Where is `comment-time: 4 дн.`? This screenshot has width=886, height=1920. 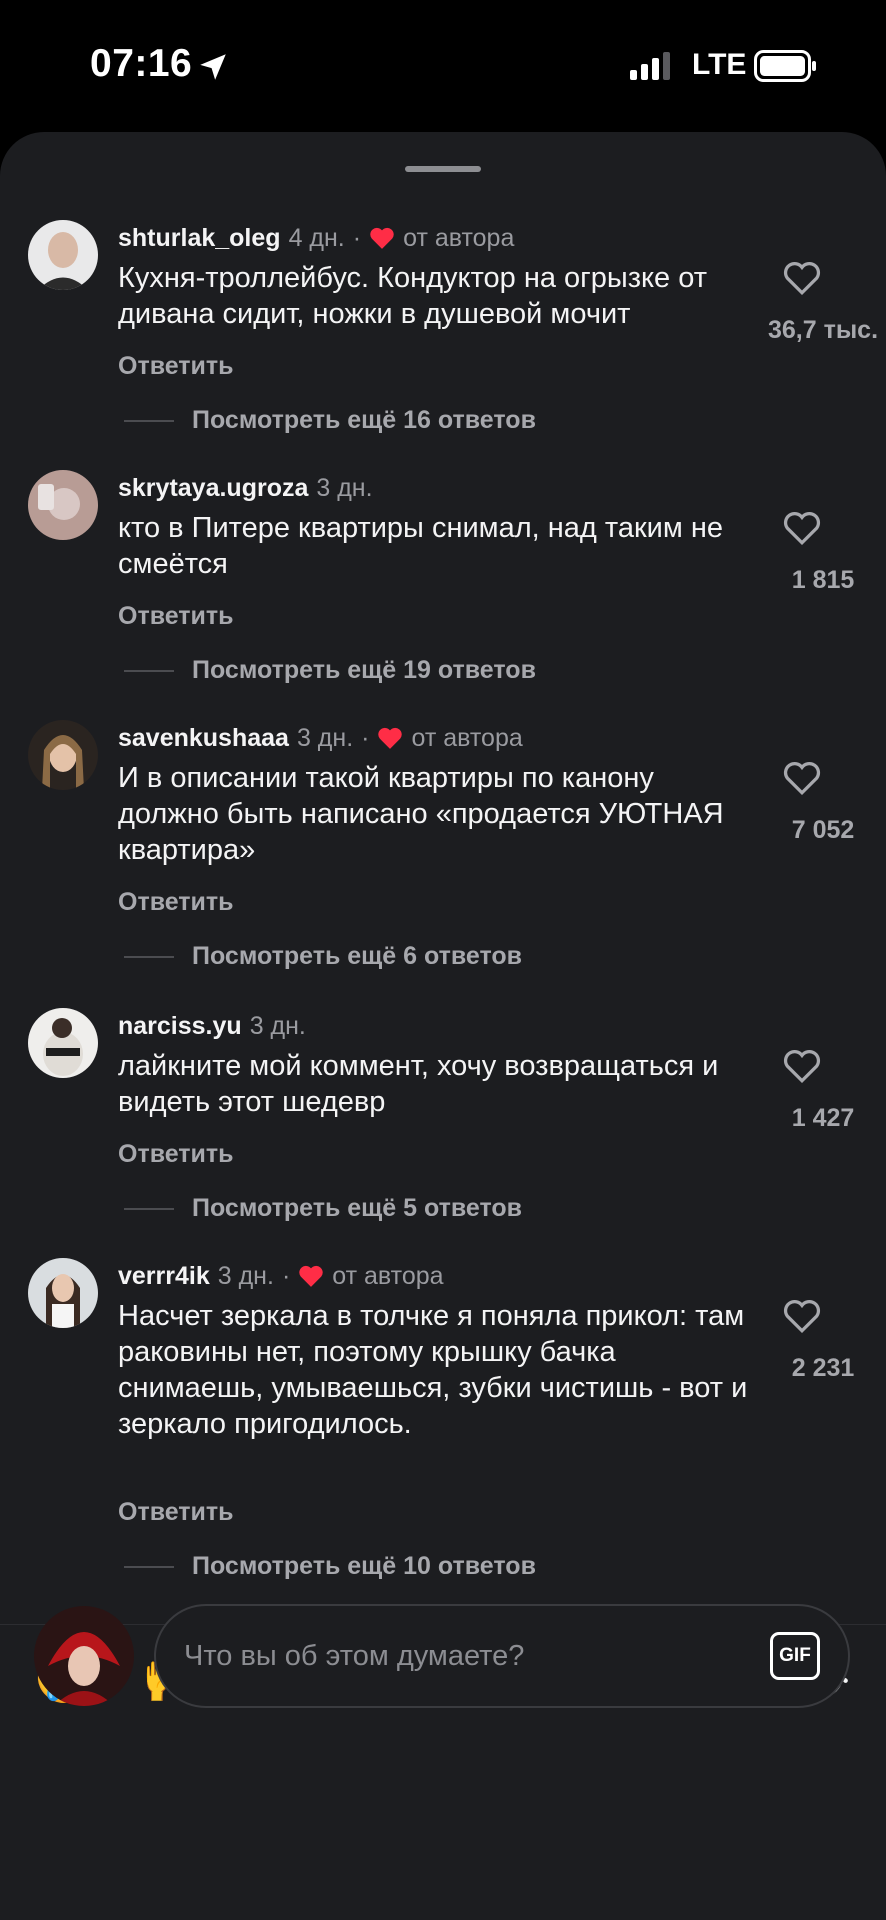 comment-time: 4 дн. is located at coordinates (316, 237).